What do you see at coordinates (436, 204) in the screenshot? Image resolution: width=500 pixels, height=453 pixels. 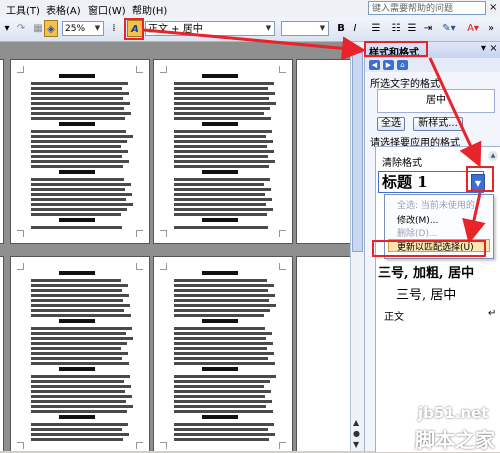 I see `select-all-unused-item: 全选: 当前未使用的` at bounding box center [436, 204].